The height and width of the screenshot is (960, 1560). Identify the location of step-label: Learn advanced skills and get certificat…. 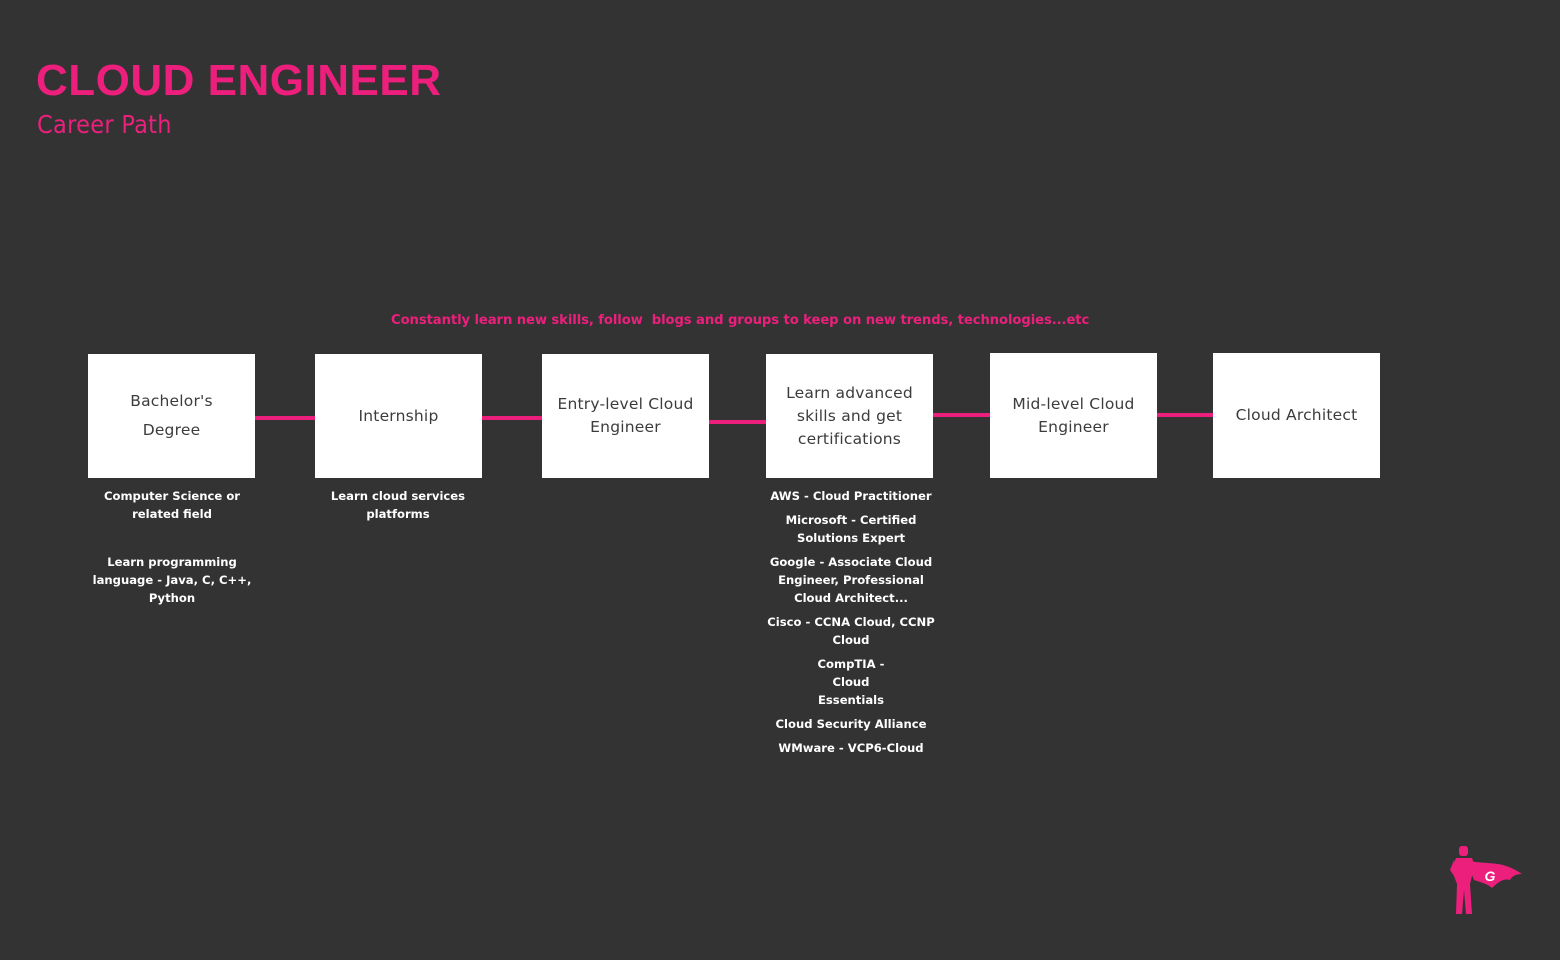
(849, 415).